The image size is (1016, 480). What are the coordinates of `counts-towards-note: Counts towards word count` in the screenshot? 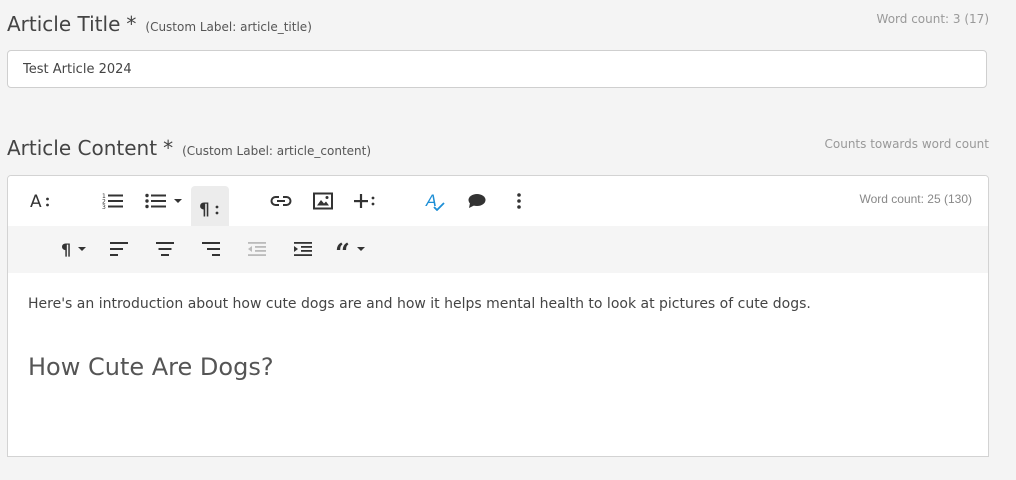 It's located at (907, 144).